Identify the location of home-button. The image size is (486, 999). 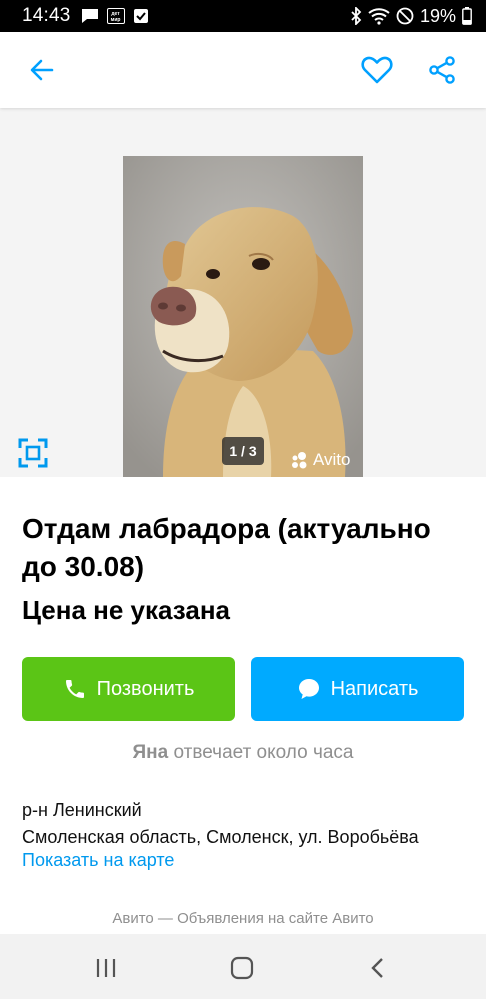
(242, 968).